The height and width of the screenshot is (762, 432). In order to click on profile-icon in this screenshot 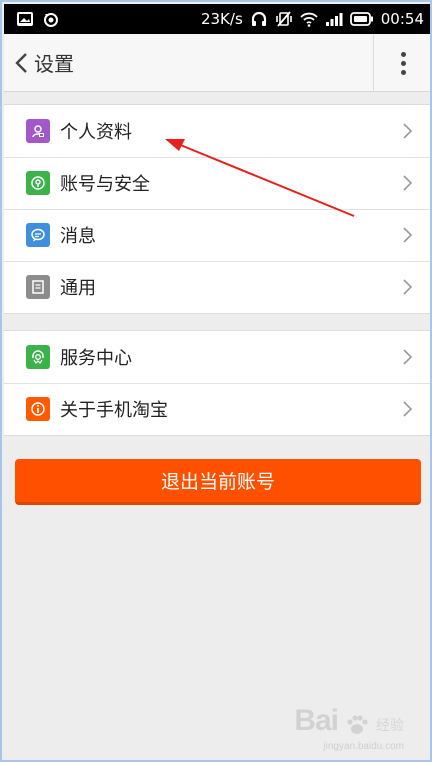, I will do `click(38, 131)`.